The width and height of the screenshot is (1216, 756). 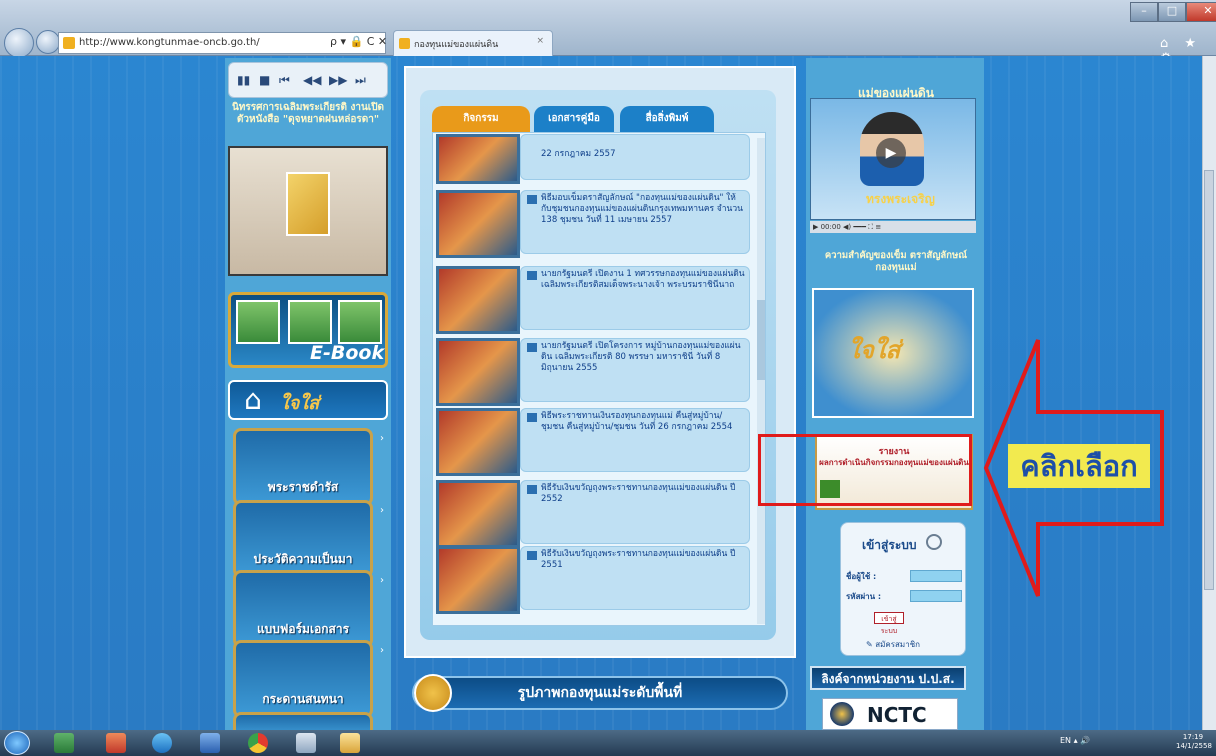 I want to click on news-card: 22 กรกฎาคม 2557, so click(x=635, y=157).